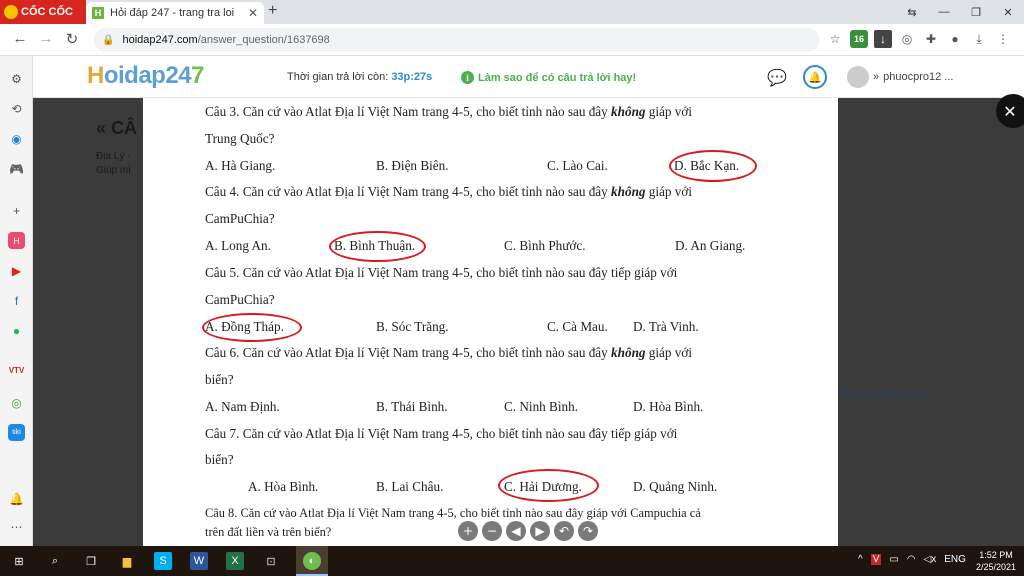 The width and height of the screenshot is (1024, 576). Describe the element at coordinates (145, 76) in the screenshot. I see `site-logo: Hoidap247` at that location.